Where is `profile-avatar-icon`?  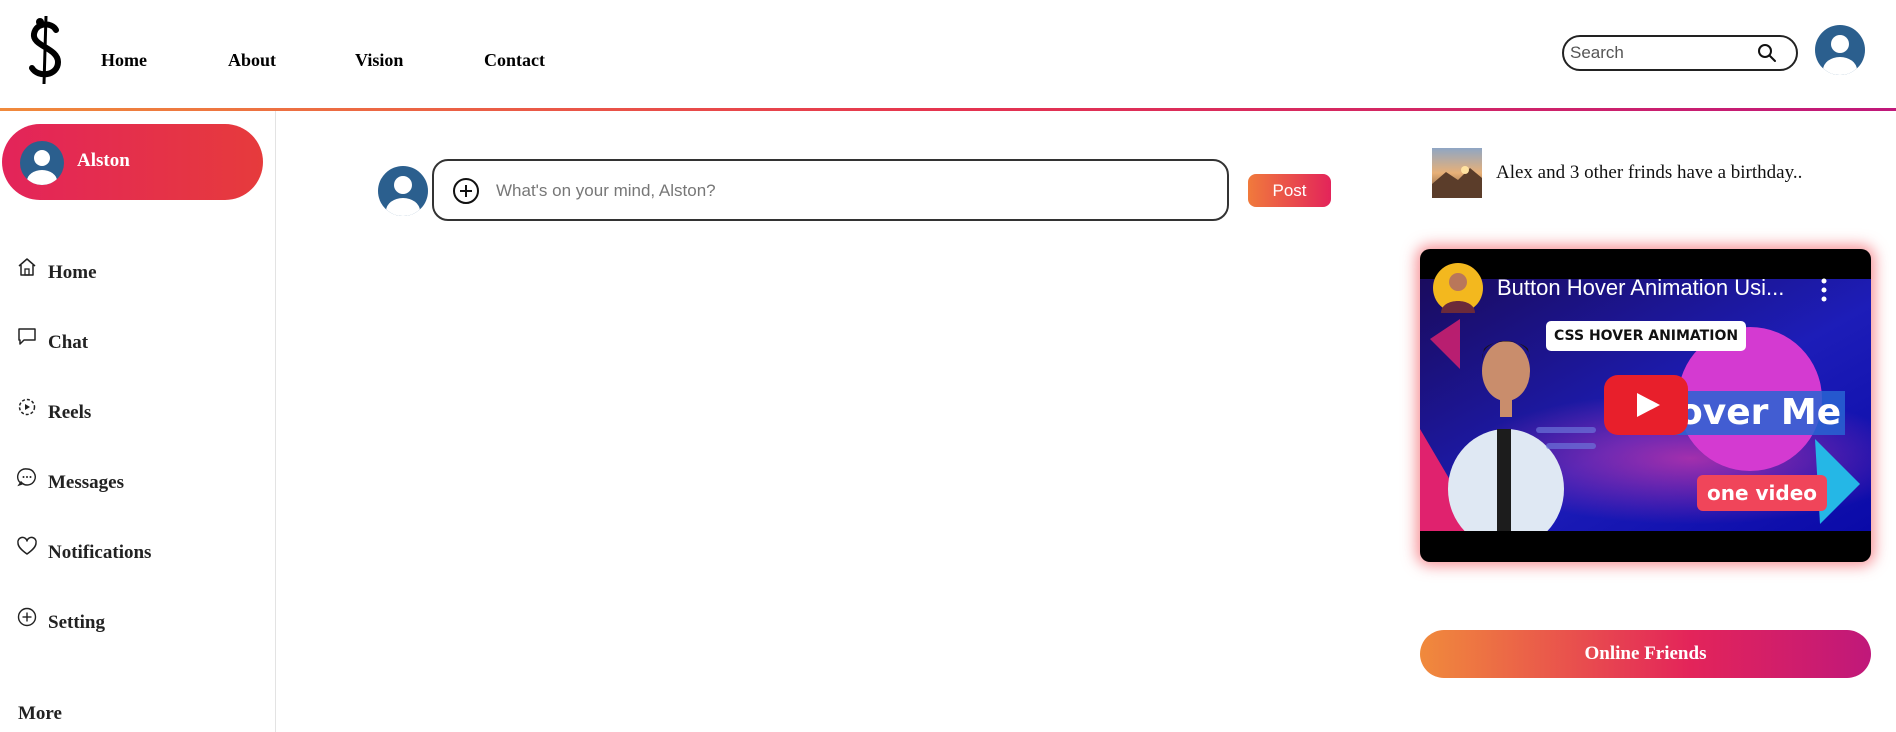 profile-avatar-icon is located at coordinates (42, 163).